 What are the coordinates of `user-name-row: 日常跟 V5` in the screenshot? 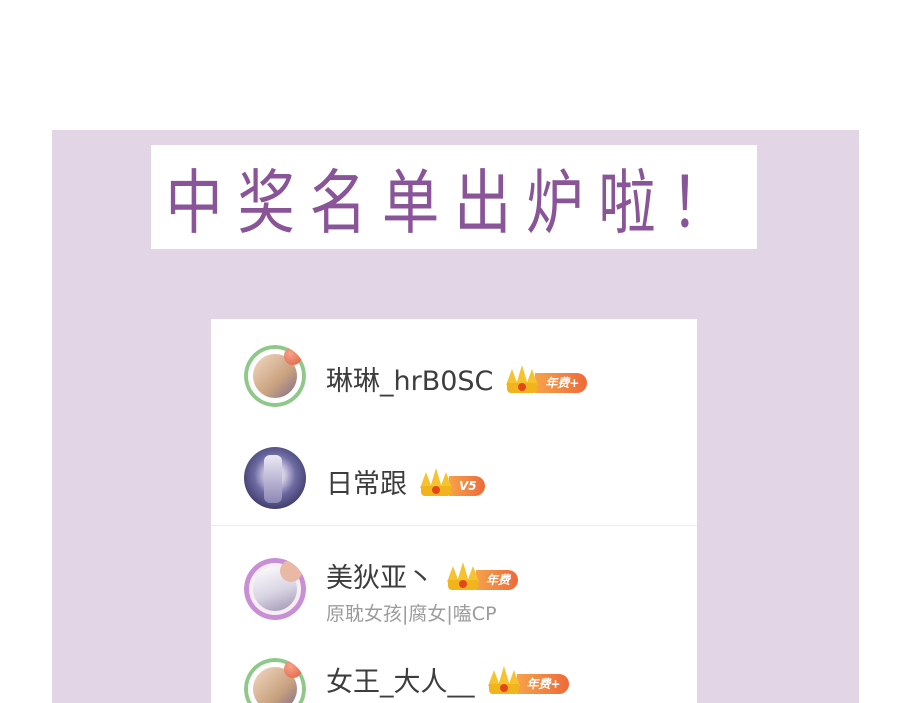 It's located at (405, 481).